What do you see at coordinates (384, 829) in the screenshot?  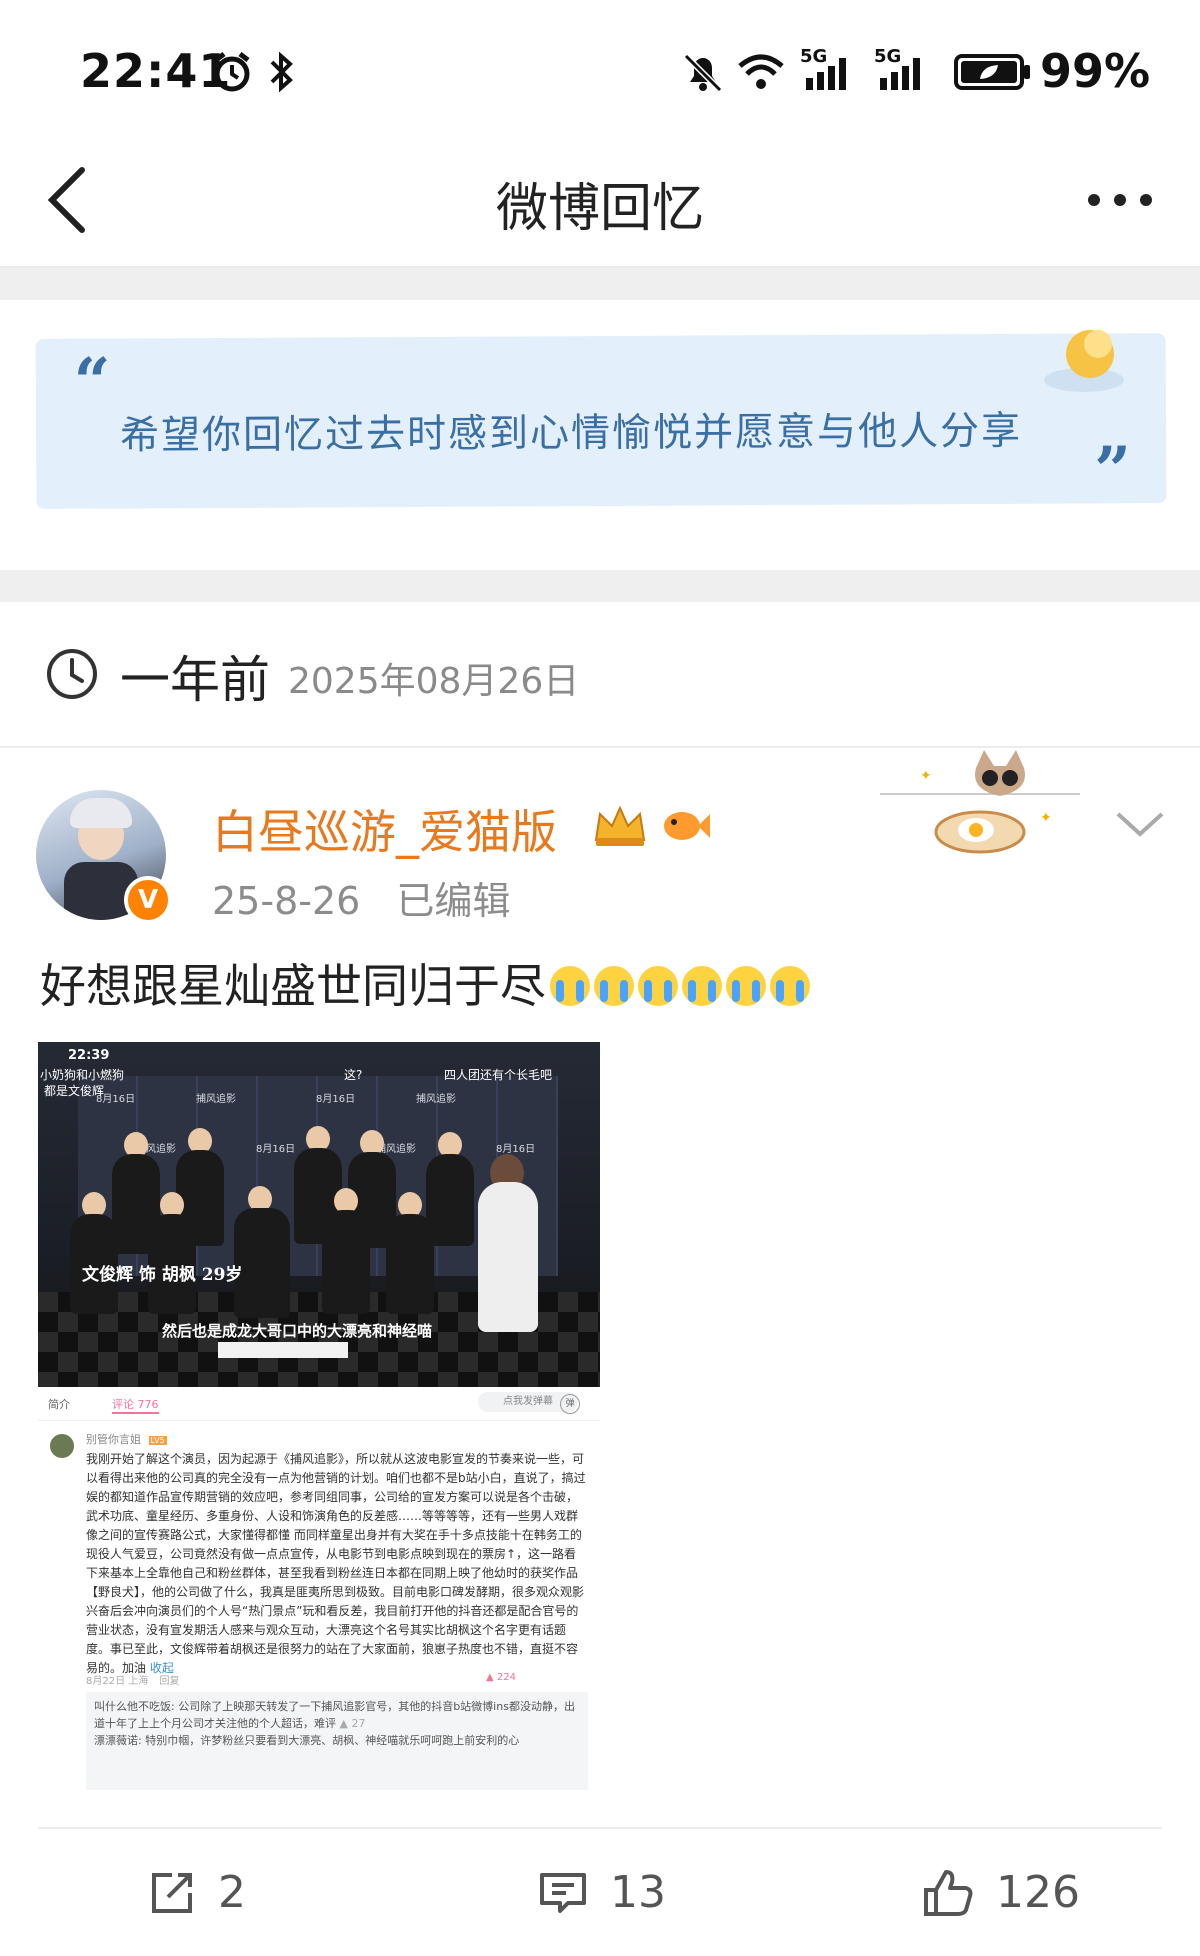 I see `post-username: 白昼巡游_爱猫版` at bounding box center [384, 829].